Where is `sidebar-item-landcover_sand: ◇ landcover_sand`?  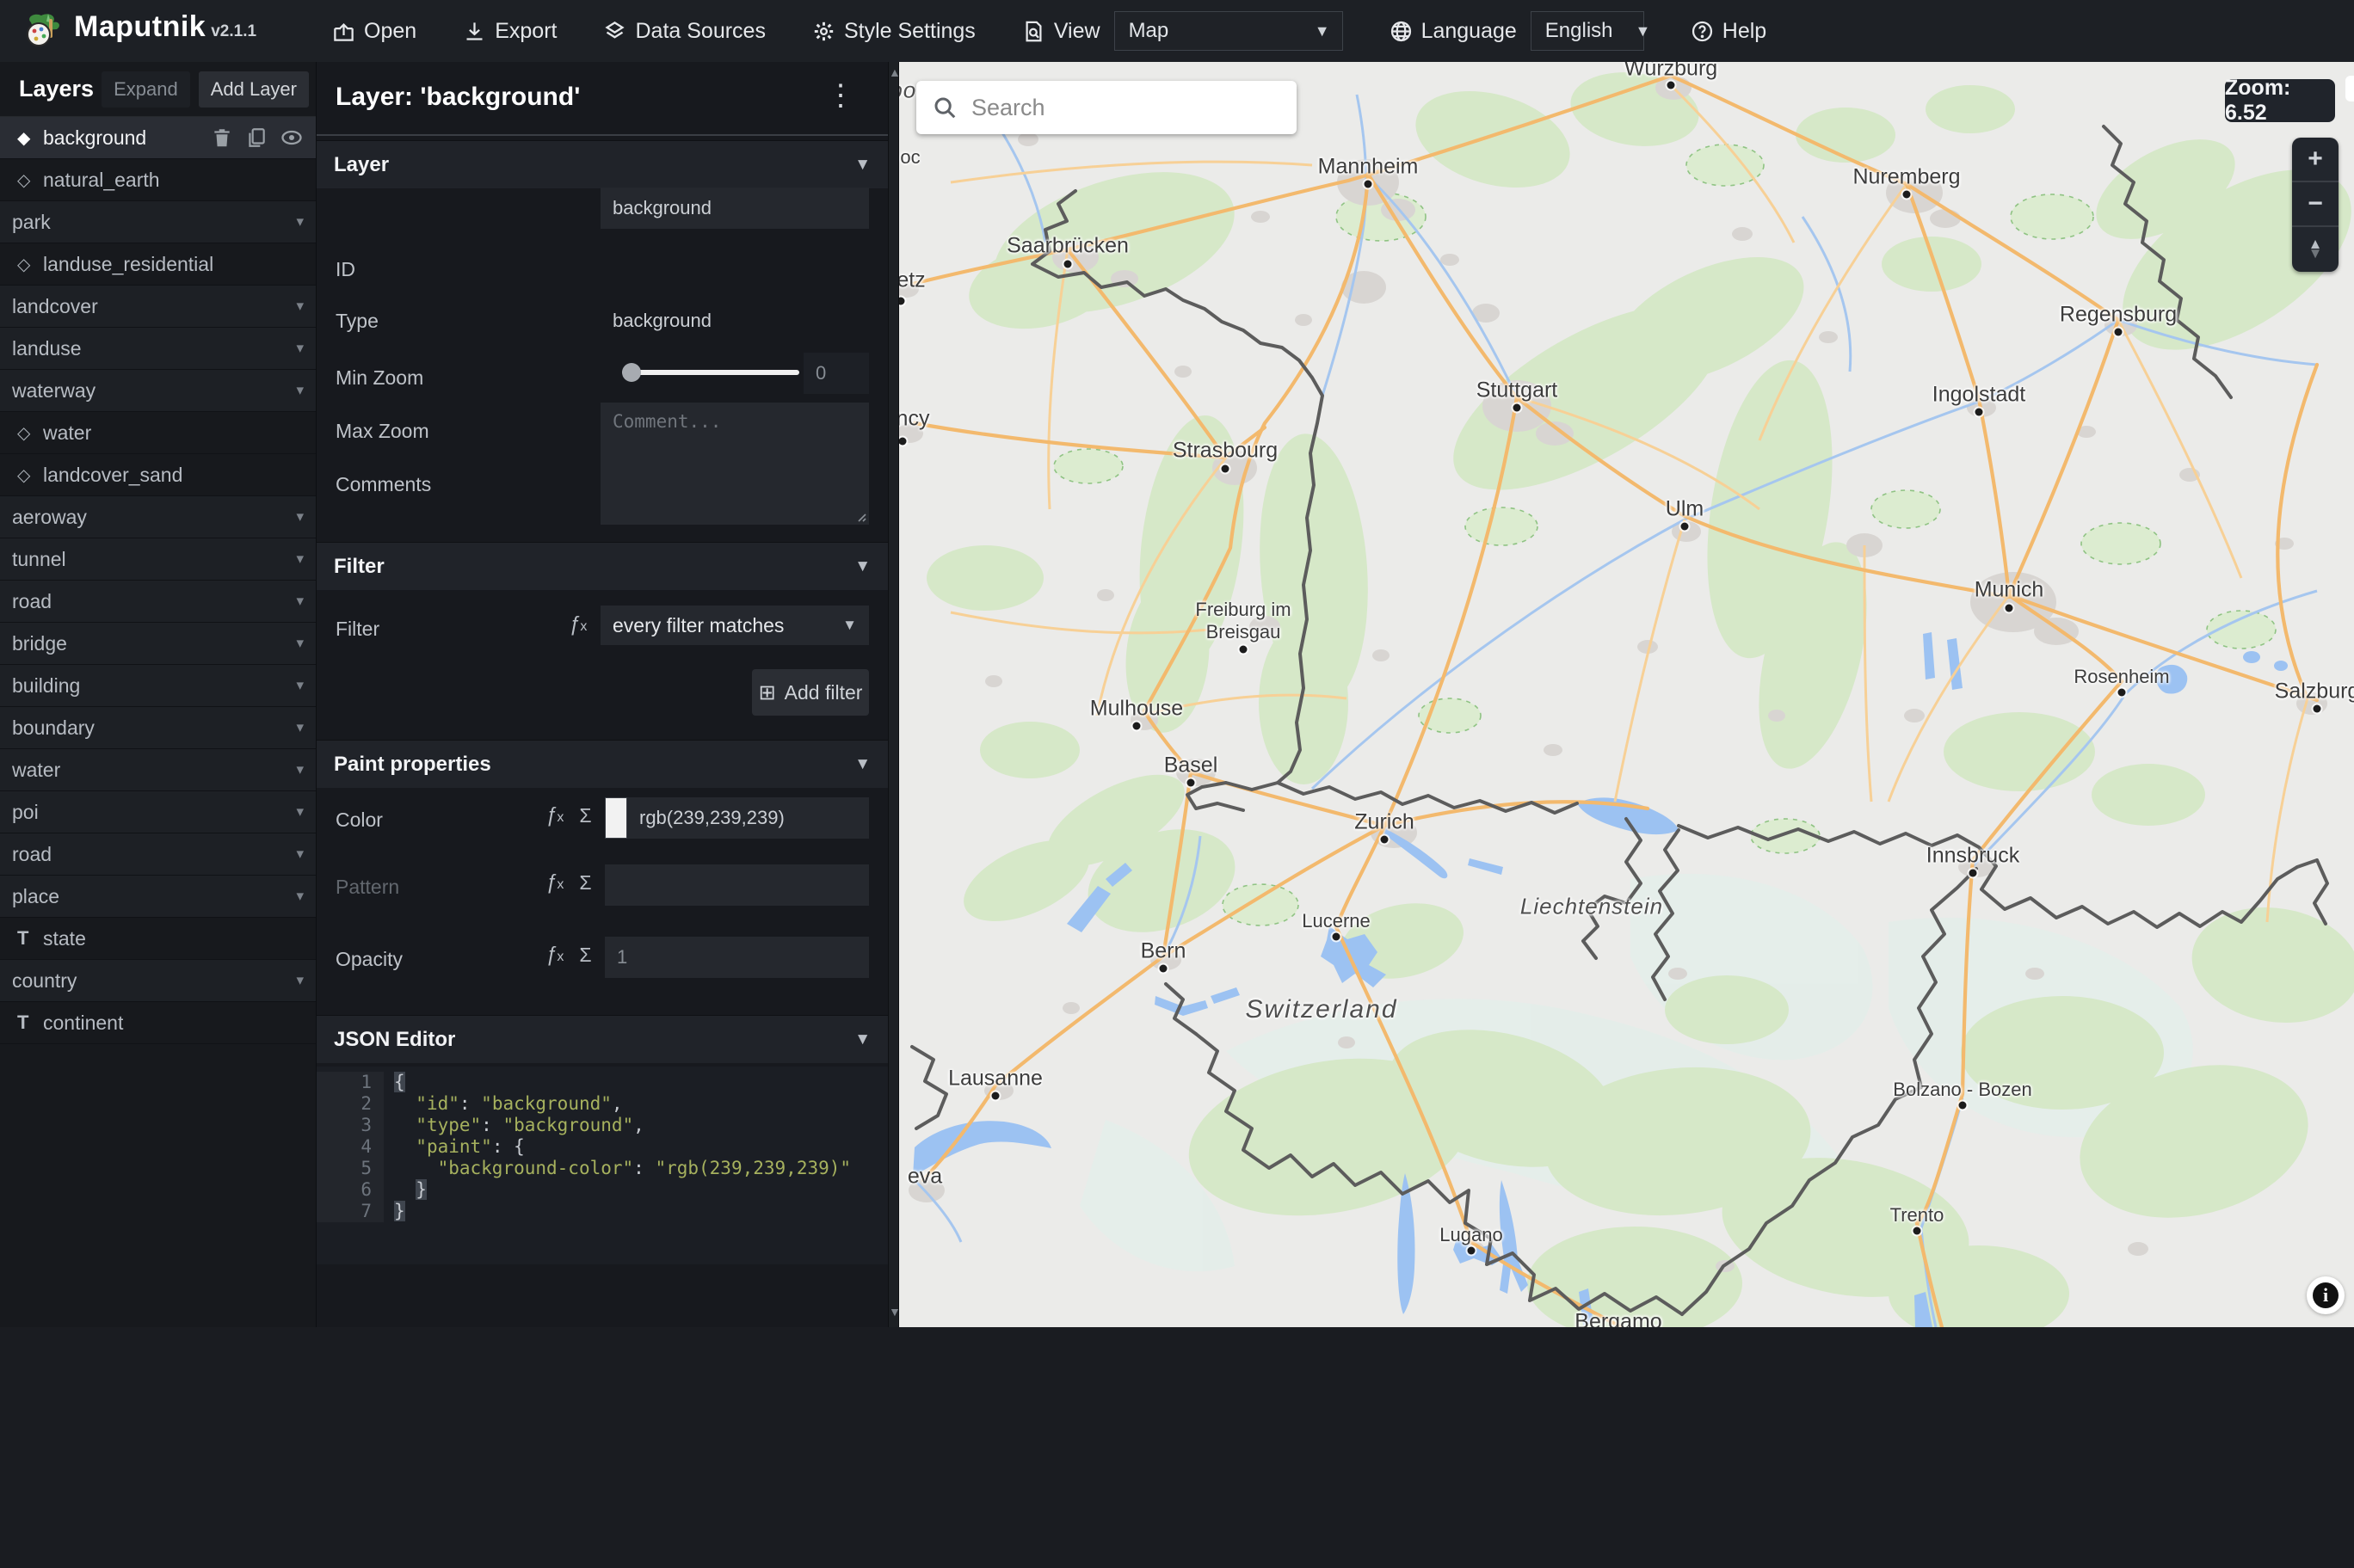 sidebar-item-landcover_sand: ◇ landcover_sand is located at coordinates (158, 475).